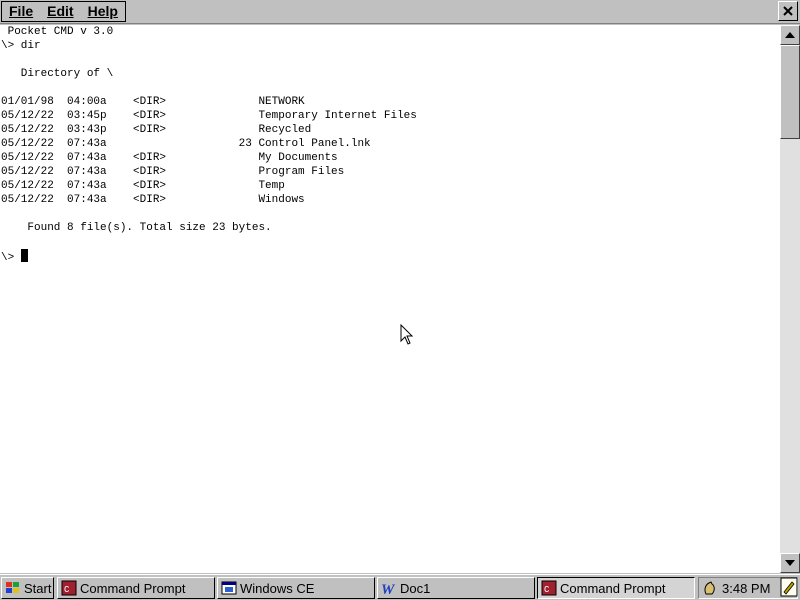  I want to click on task-command-prompt-active: C Command Prompt, so click(616, 588).